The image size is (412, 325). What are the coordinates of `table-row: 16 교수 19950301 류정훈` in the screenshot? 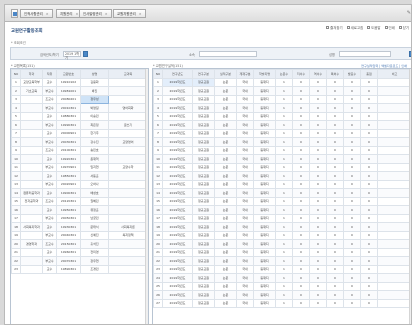 It's located at (79, 210).